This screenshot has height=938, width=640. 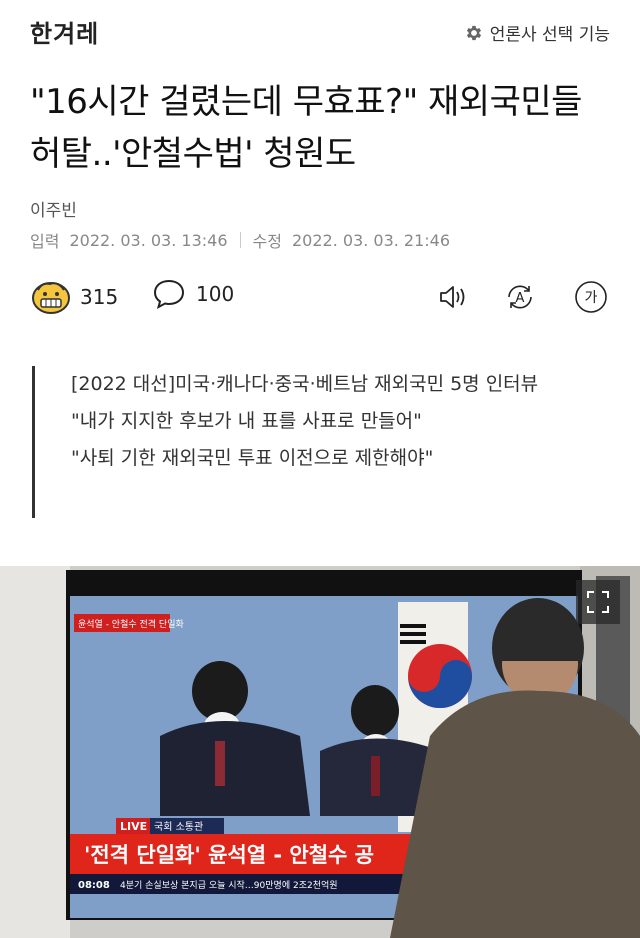 I want to click on press-select-label: 언론사 선택 기능, so click(x=549, y=35).